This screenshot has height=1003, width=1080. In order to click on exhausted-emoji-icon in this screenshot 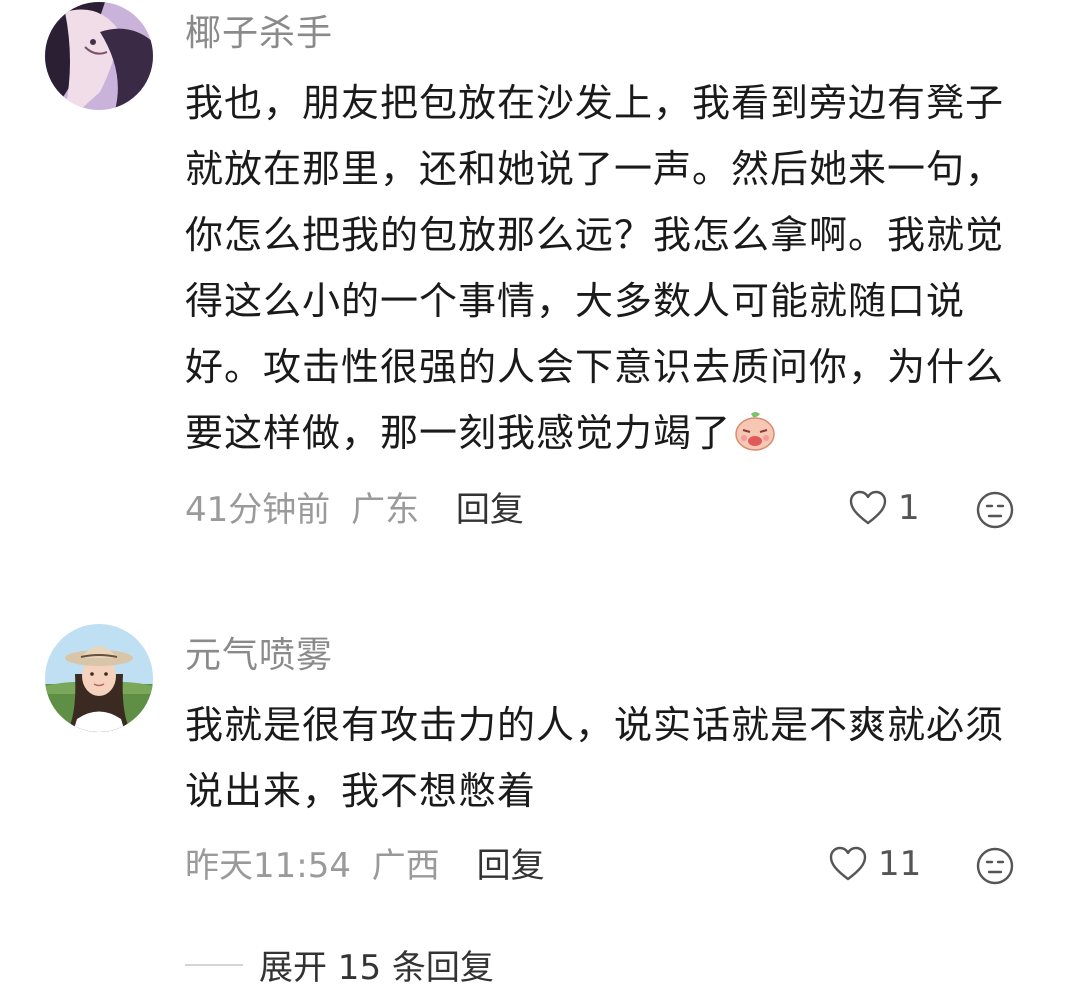, I will do `click(755, 428)`.